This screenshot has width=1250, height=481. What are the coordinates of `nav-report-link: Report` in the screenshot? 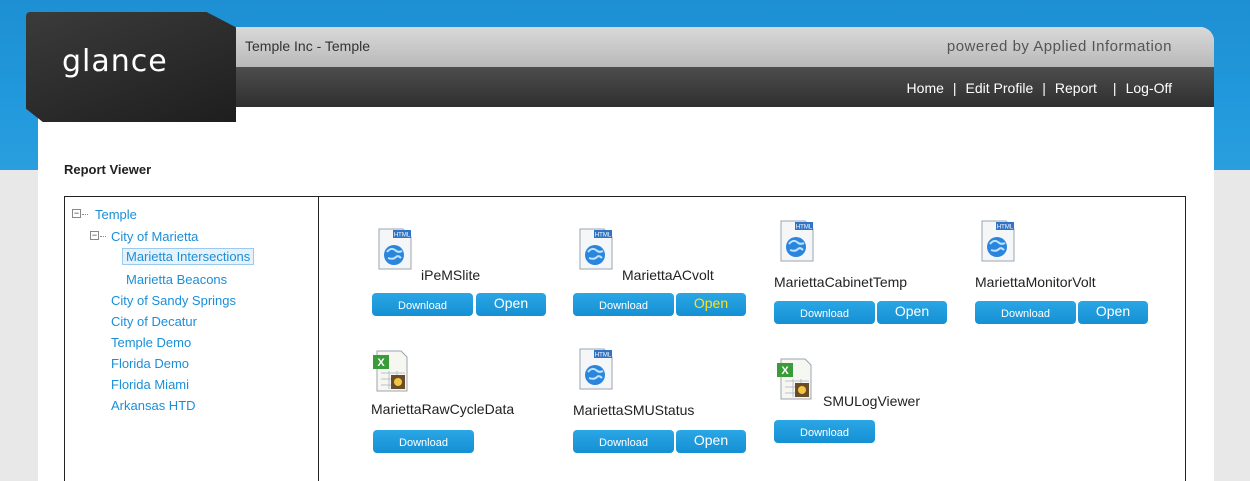 It's located at (1076, 88).